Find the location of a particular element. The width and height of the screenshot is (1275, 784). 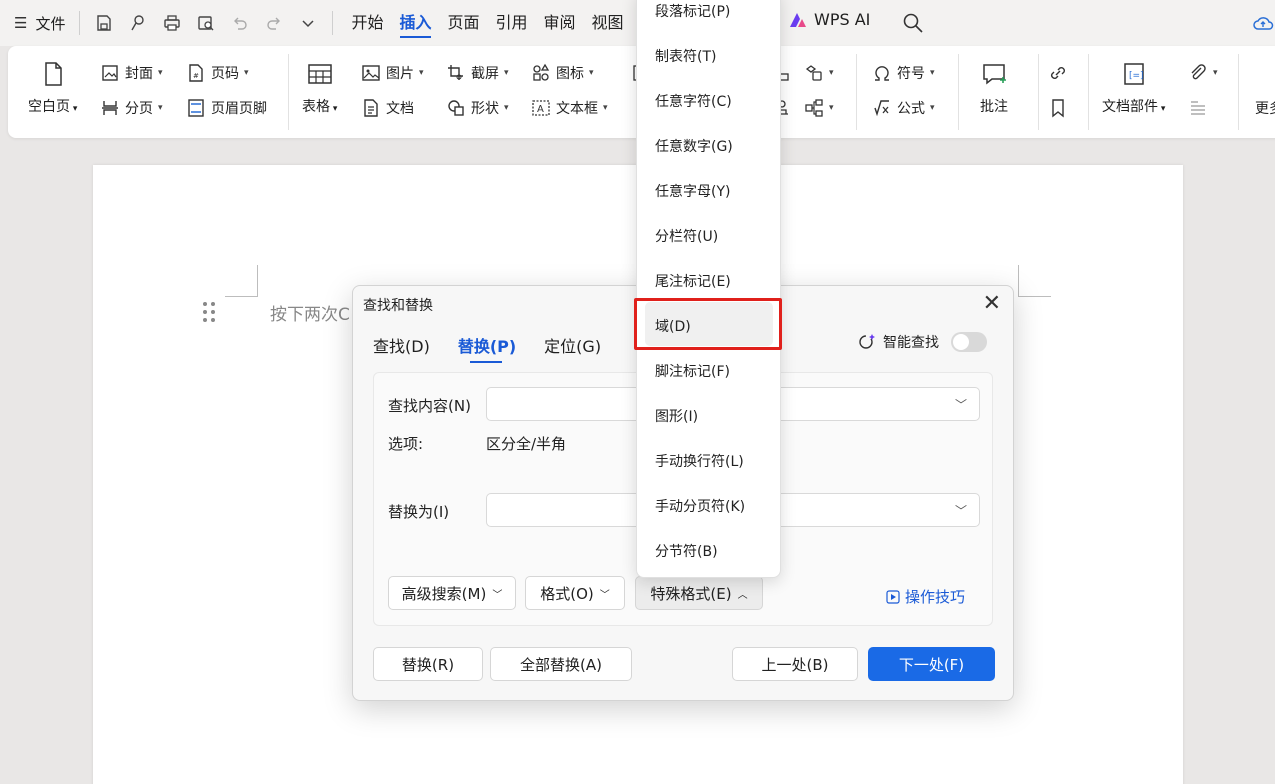

special-format-button: 特殊格式(E) ︿ is located at coordinates (699, 593).